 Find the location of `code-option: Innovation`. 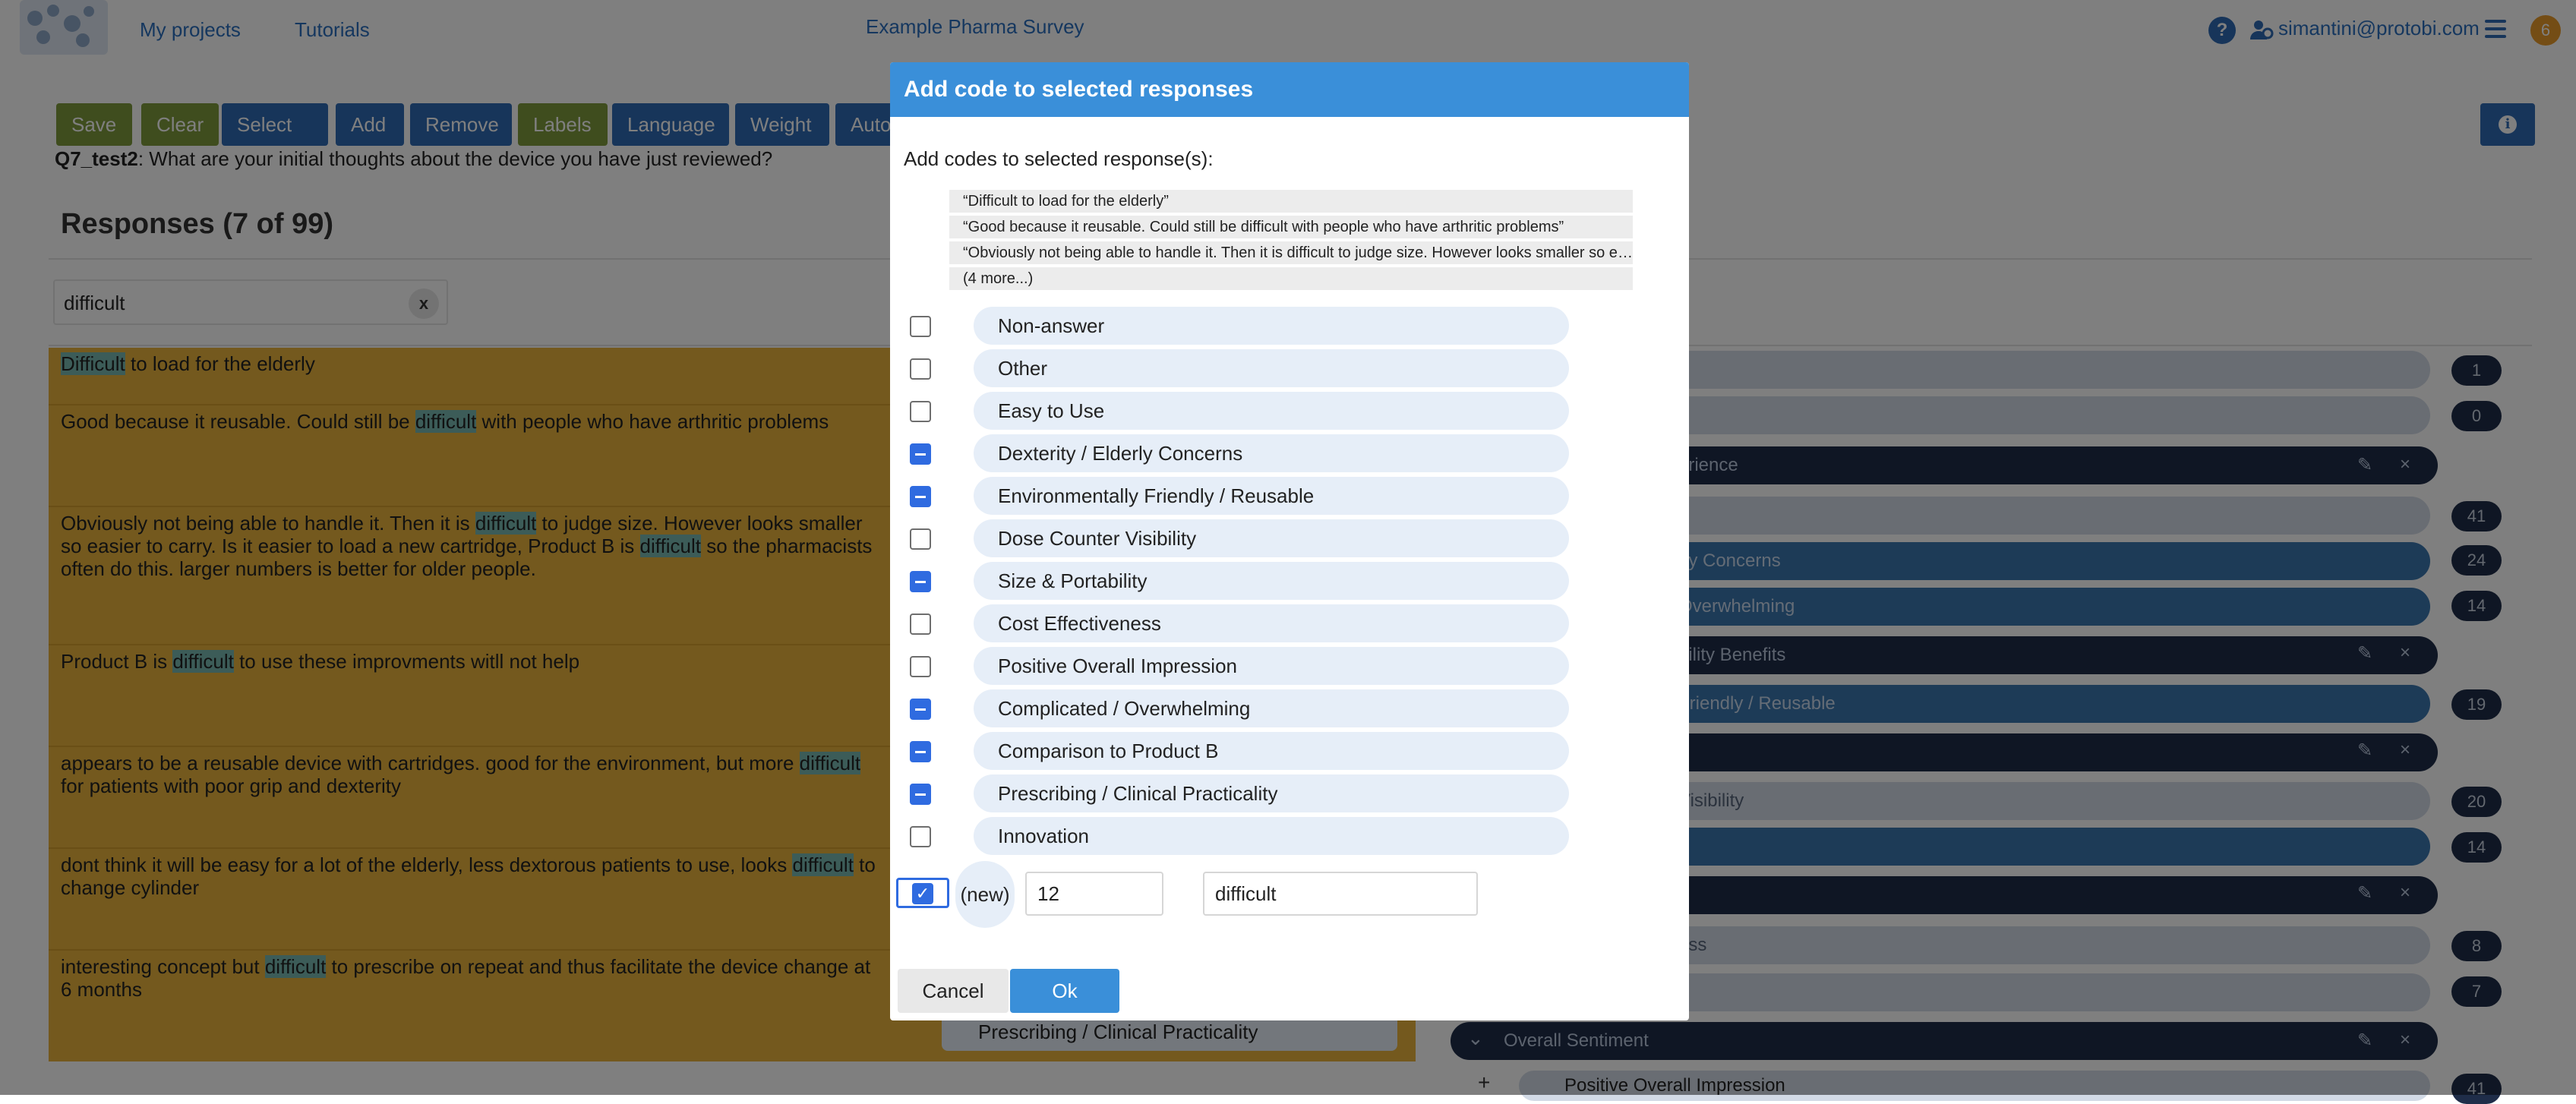

code-option: Innovation is located at coordinates (1251, 836).